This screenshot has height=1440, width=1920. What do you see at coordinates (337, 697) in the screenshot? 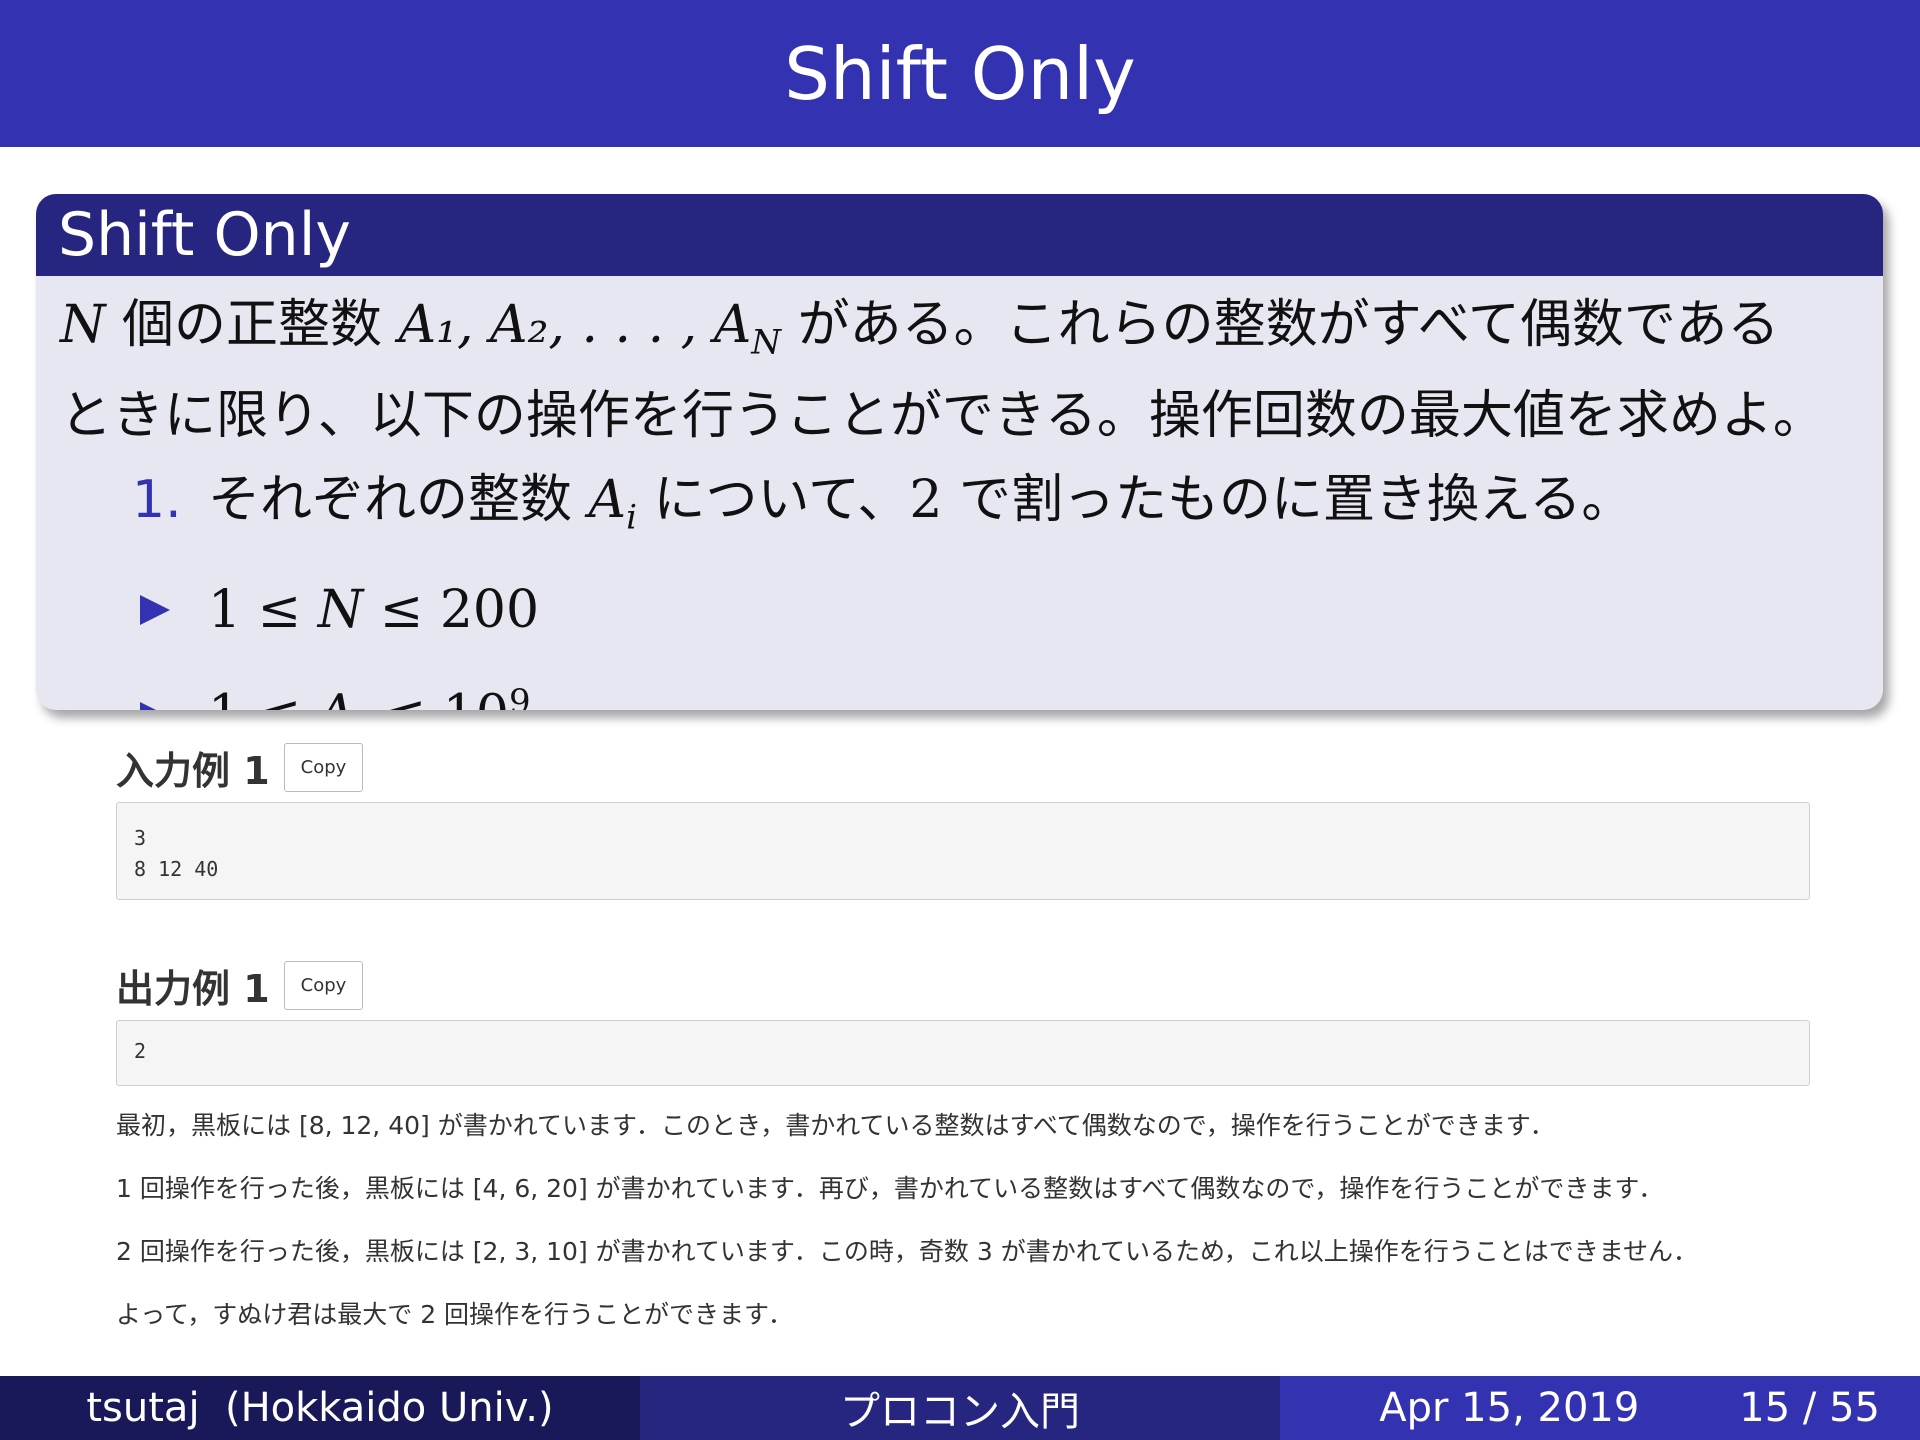
I see `constraint-var: A` at bounding box center [337, 697].